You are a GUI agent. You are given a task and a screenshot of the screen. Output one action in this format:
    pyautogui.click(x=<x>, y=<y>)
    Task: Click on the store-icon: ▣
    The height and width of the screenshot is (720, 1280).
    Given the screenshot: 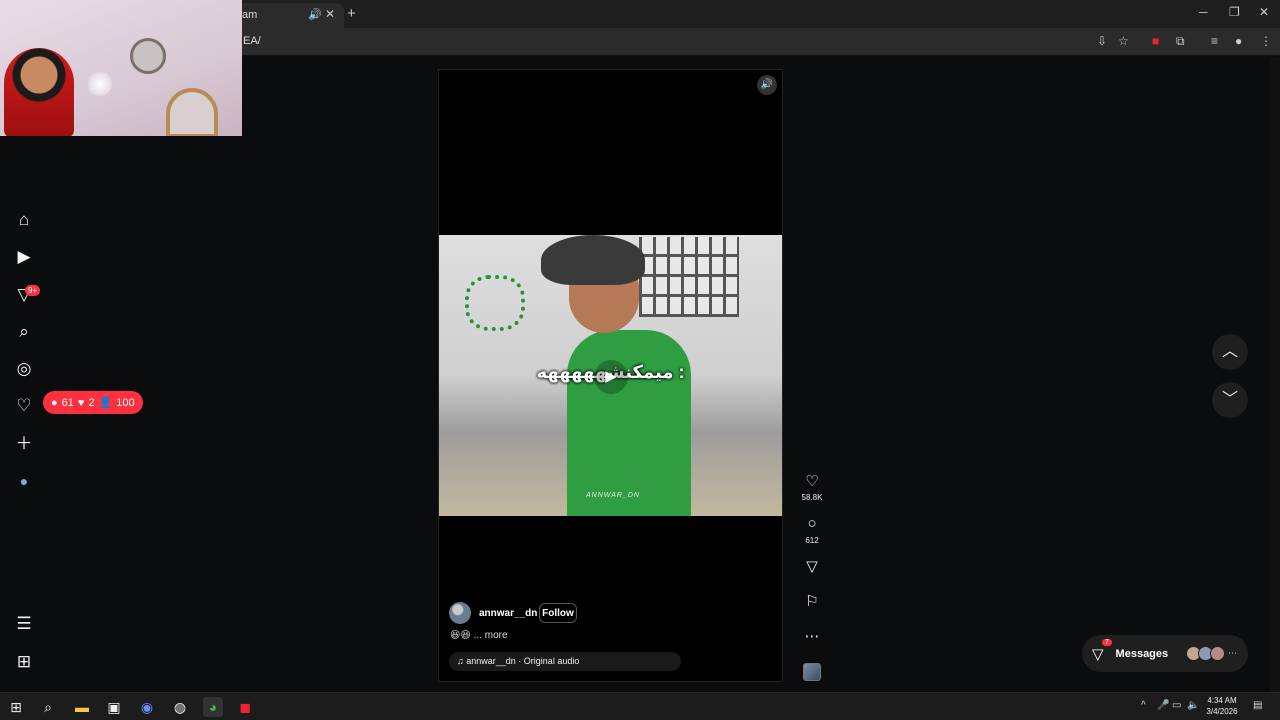 What is the action you would take?
    pyautogui.click(x=114, y=707)
    